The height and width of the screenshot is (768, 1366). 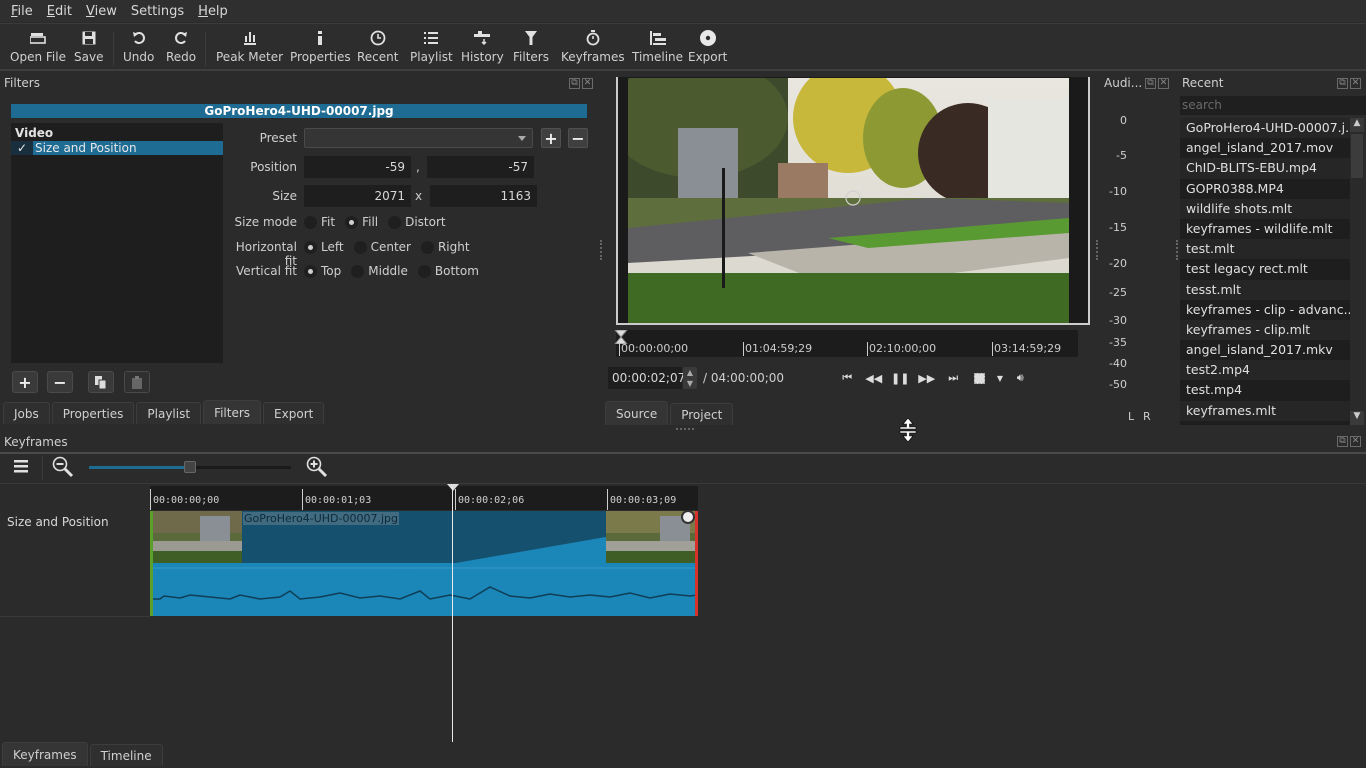 What do you see at coordinates (448, 271) in the screenshot?
I see `vfit-bottom-radio: Bottom` at bounding box center [448, 271].